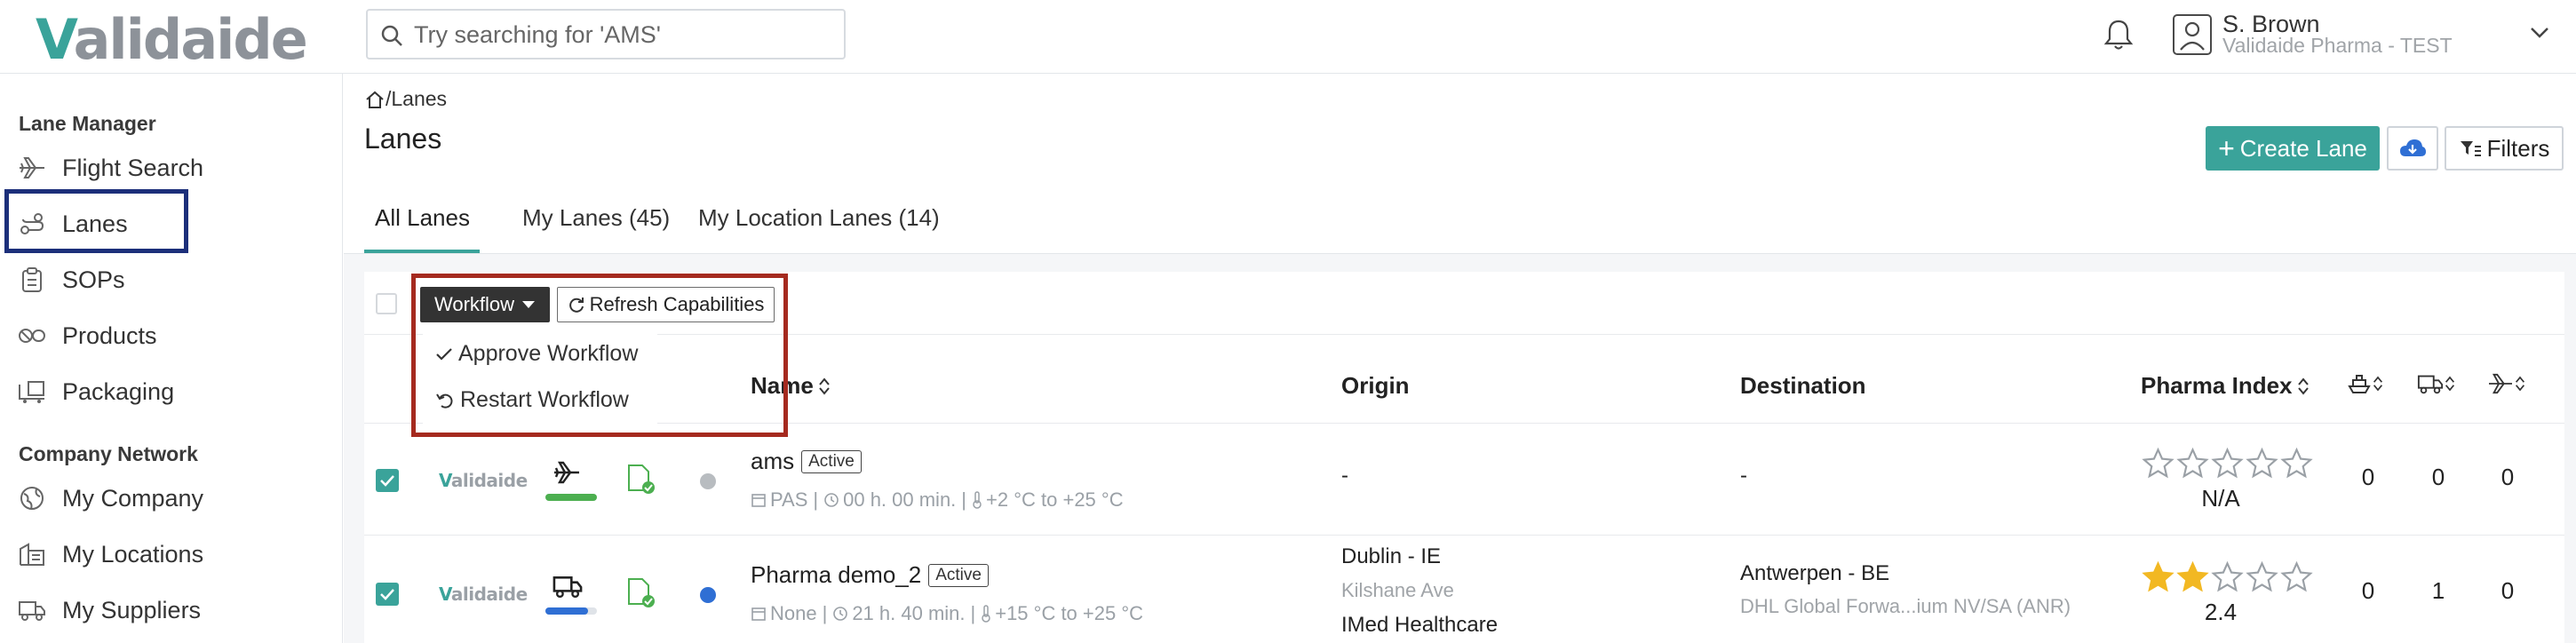  What do you see at coordinates (1803, 386) in the screenshot?
I see `column-destination: Destination` at bounding box center [1803, 386].